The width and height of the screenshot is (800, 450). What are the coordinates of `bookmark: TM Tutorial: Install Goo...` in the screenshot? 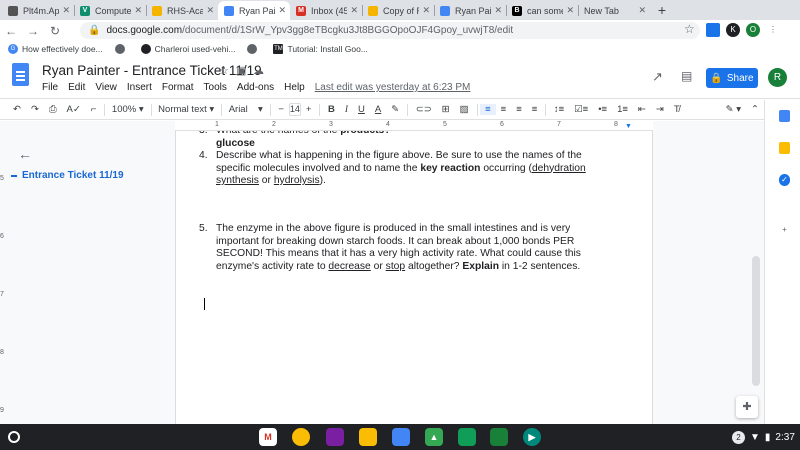 It's located at (320, 49).